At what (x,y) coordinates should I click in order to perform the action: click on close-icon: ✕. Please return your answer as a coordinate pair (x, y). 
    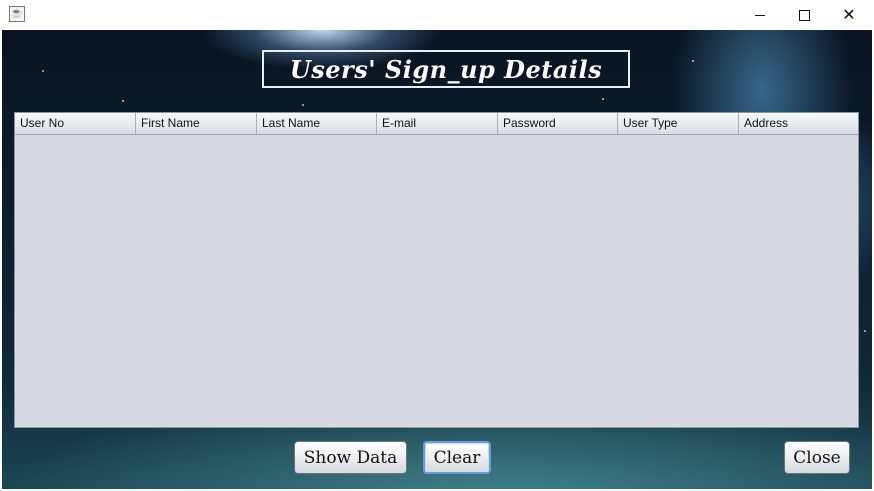
    Looking at the image, I should click on (849, 14).